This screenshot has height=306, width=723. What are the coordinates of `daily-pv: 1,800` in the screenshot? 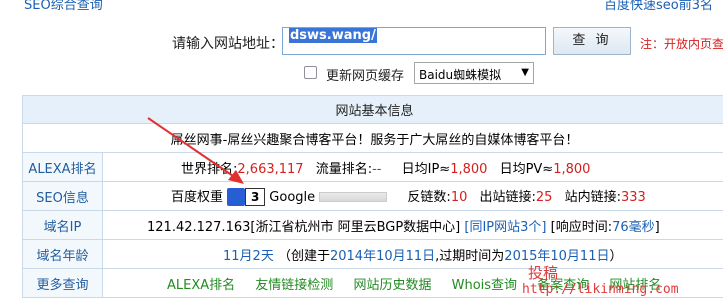 It's located at (572, 169).